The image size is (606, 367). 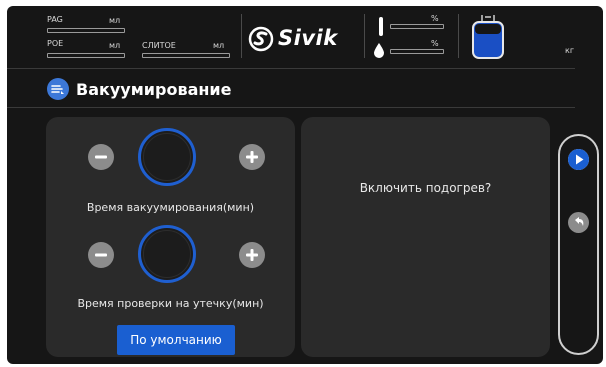 What do you see at coordinates (170, 207) in the screenshot?
I see `vacuum-time-label: Время вакуумирования(мин)` at bounding box center [170, 207].